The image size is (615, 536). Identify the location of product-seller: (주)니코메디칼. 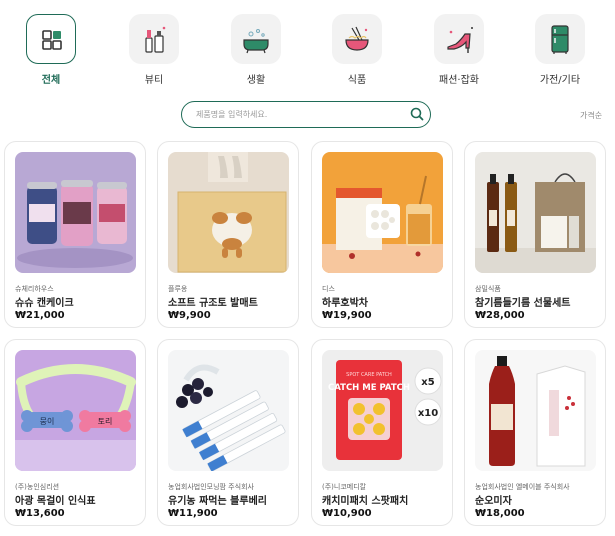
(344, 487).